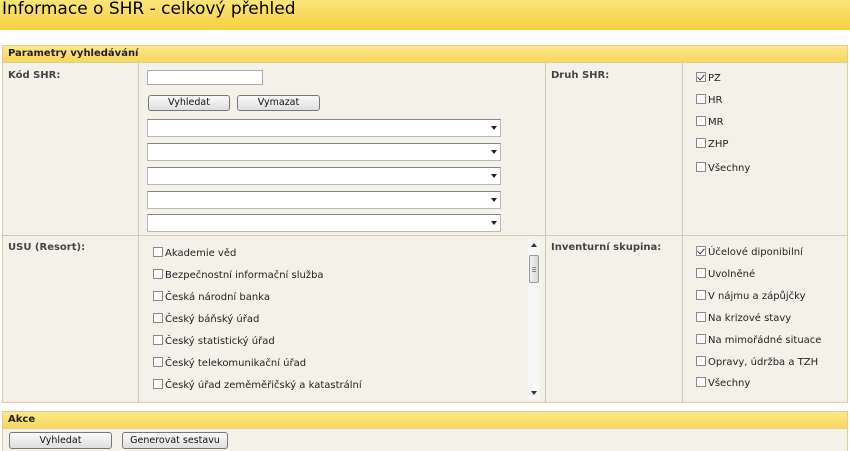  What do you see at coordinates (763, 362) in the screenshot?
I see `option-label: Opravy, údržba a TZH` at bounding box center [763, 362].